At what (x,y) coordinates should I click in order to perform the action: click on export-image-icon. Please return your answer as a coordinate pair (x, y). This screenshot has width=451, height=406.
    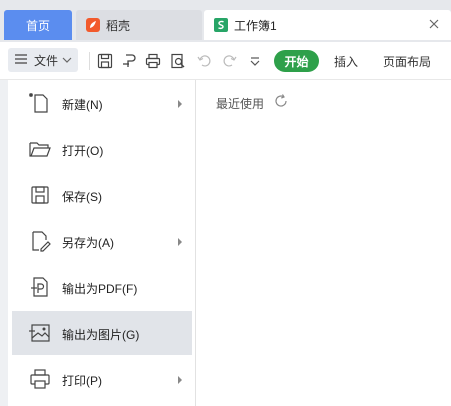
    Looking at the image, I should click on (40, 333).